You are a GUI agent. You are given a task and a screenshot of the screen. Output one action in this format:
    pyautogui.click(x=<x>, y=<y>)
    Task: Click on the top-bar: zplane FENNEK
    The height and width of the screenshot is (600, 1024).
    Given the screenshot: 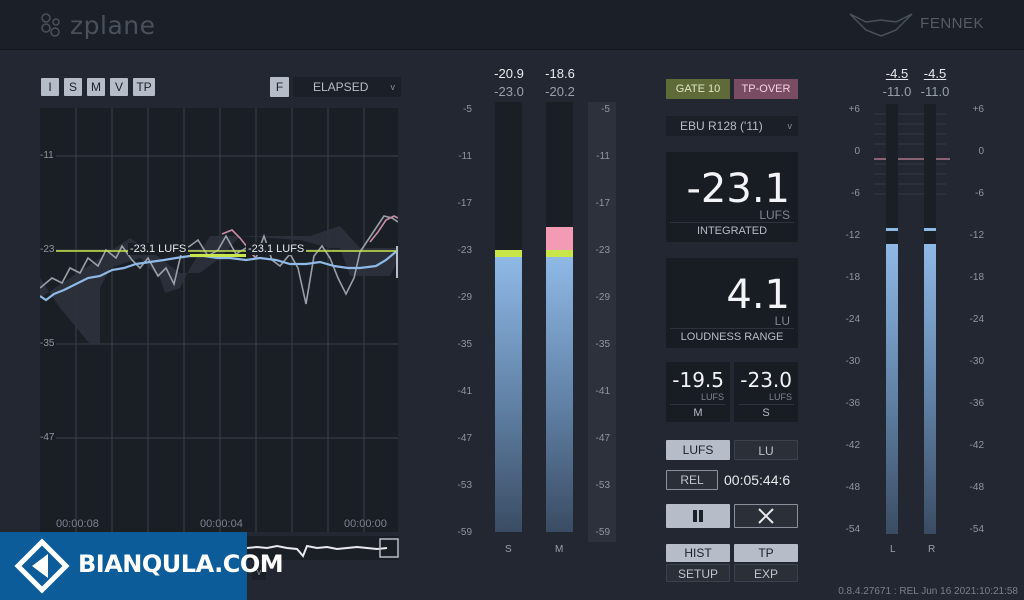 What is the action you would take?
    pyautogui.click(x=512, y=25)
    